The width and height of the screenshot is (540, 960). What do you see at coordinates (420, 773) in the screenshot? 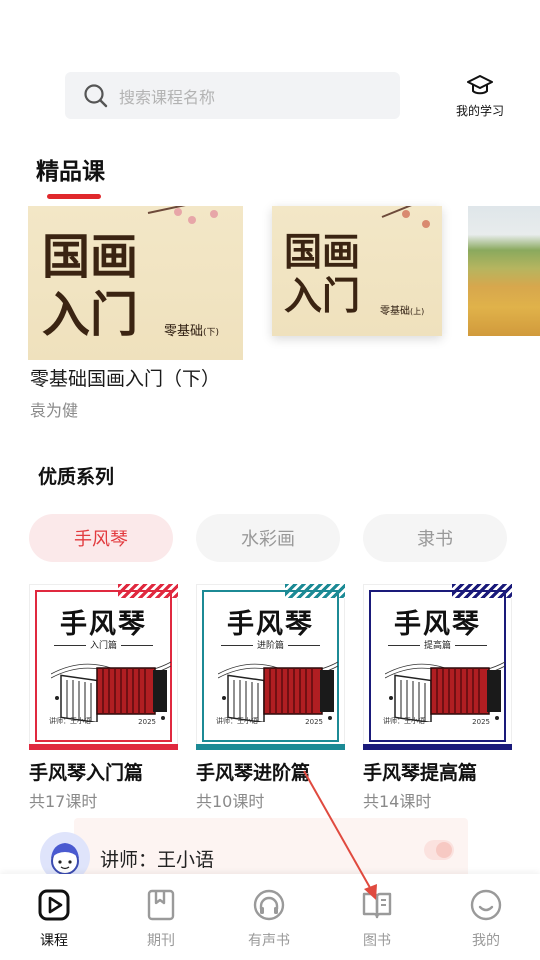
I see `series-name: 手风琴提高篇` at bounding box center [420, 773].